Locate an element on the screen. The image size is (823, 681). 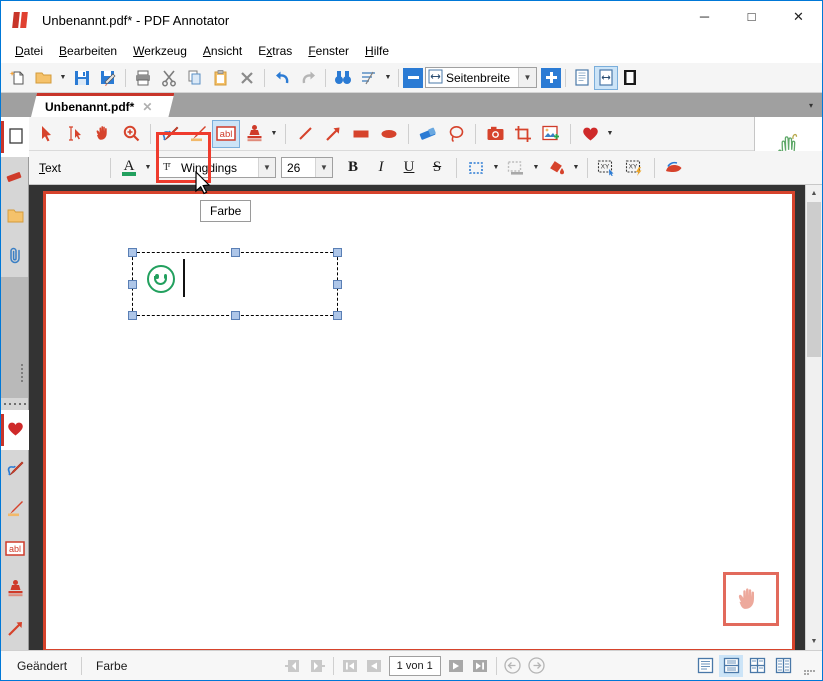
chevron-down-icon: ▾ is located at coordinates (811, 105).